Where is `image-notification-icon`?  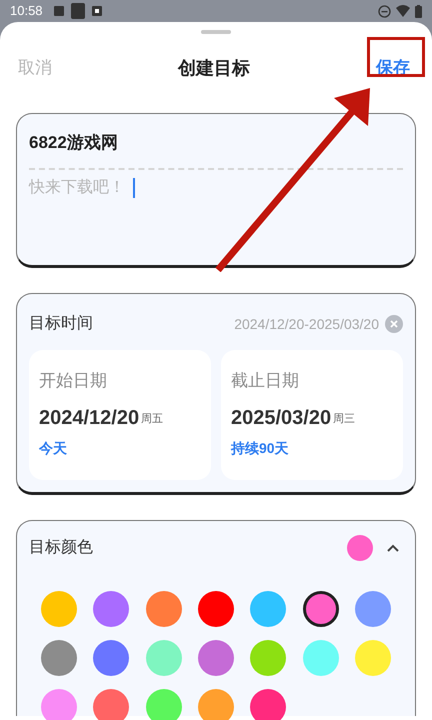 image-notification-icon is located at coordinates (58, 11).